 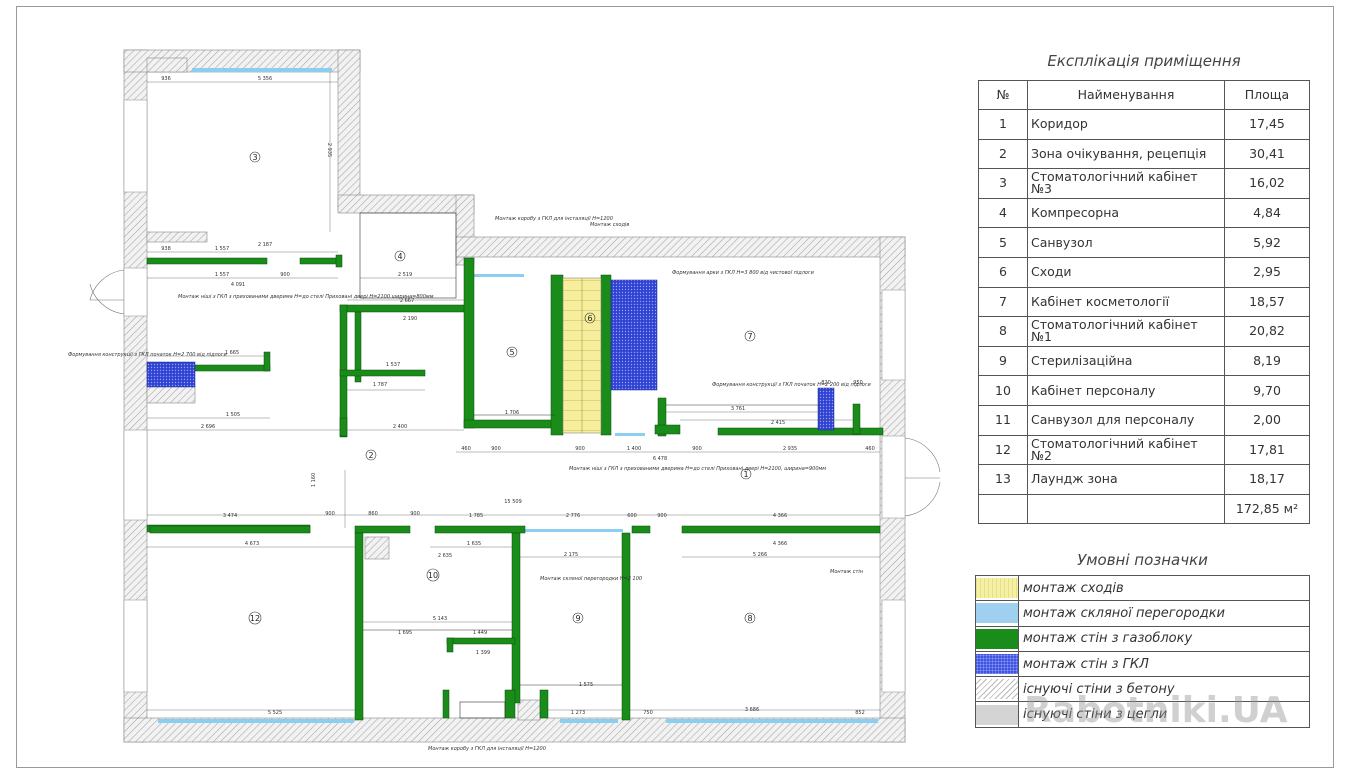 What do you see at coordinates (577, 618) in the screenshot?
I see `svg-text: 9` at bounding box center [577, 618].